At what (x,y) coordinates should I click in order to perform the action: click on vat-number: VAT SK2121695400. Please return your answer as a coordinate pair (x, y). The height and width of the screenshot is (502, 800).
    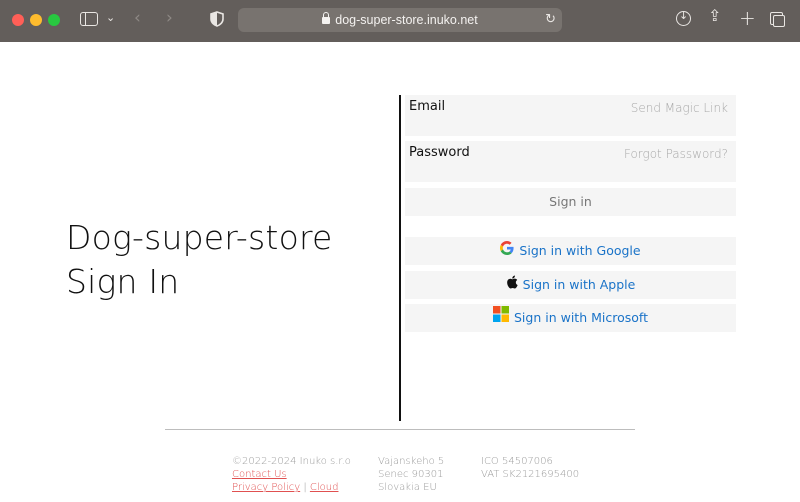
    Looking at the image, I should click on (530, 474).